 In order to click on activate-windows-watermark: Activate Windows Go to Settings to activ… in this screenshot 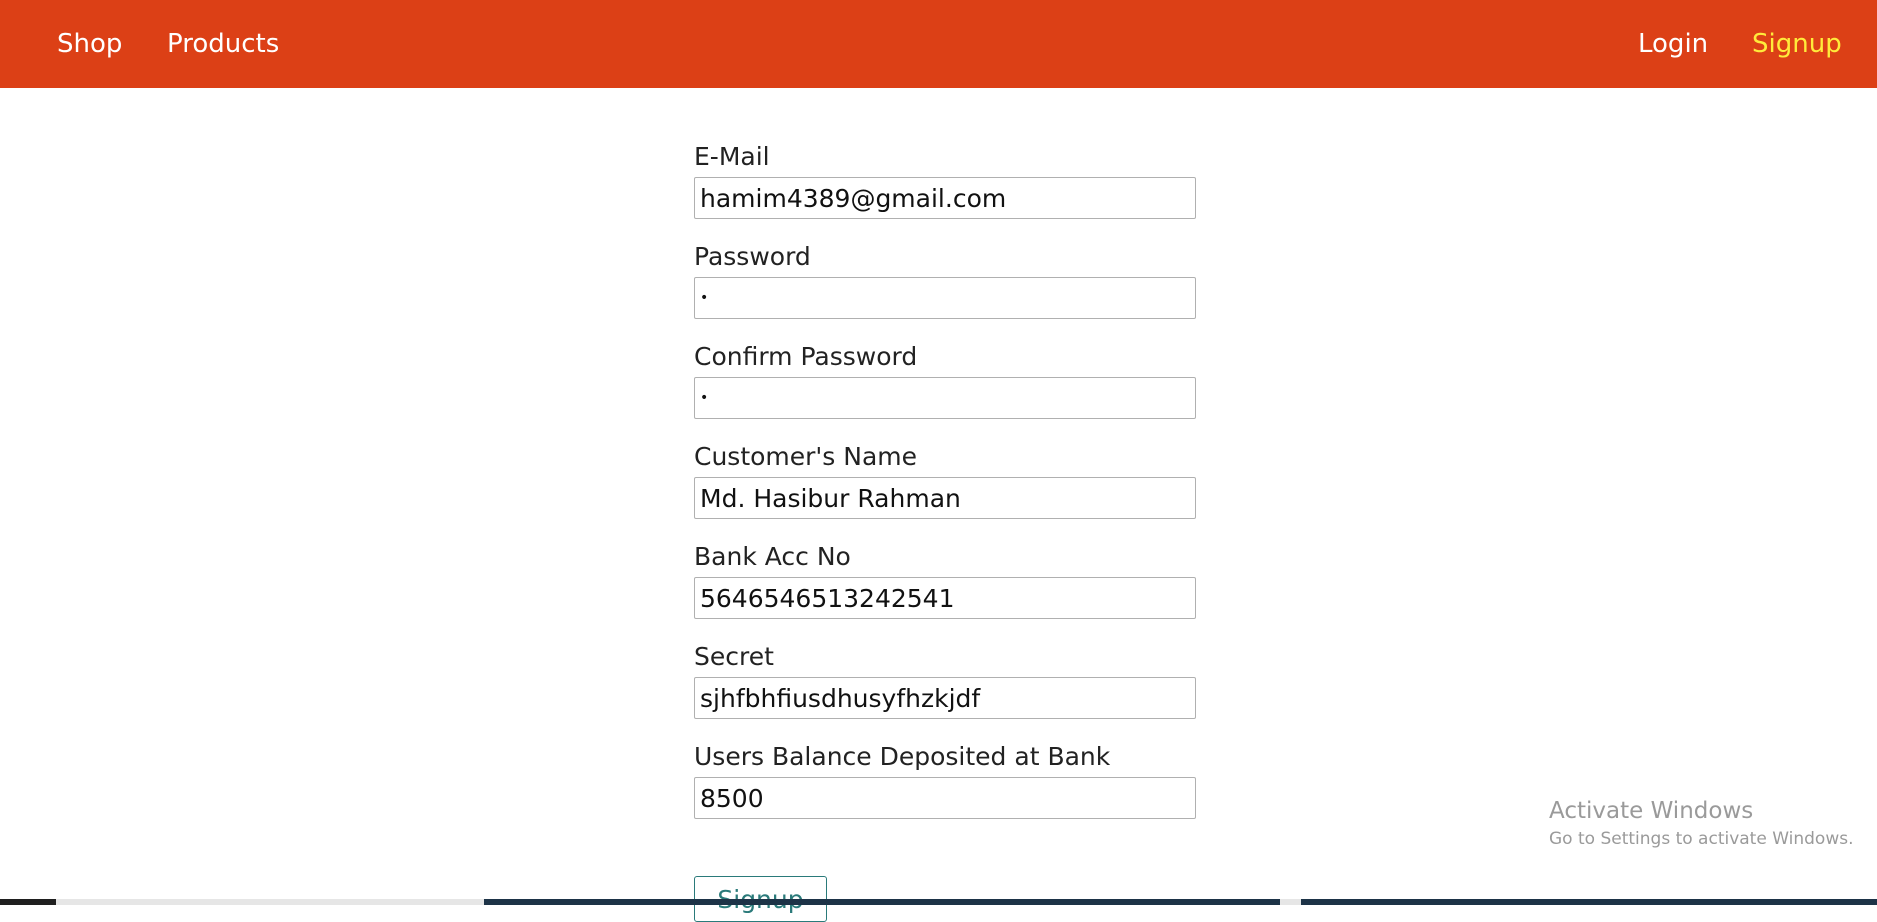, I will do `click(1701, 824)`.